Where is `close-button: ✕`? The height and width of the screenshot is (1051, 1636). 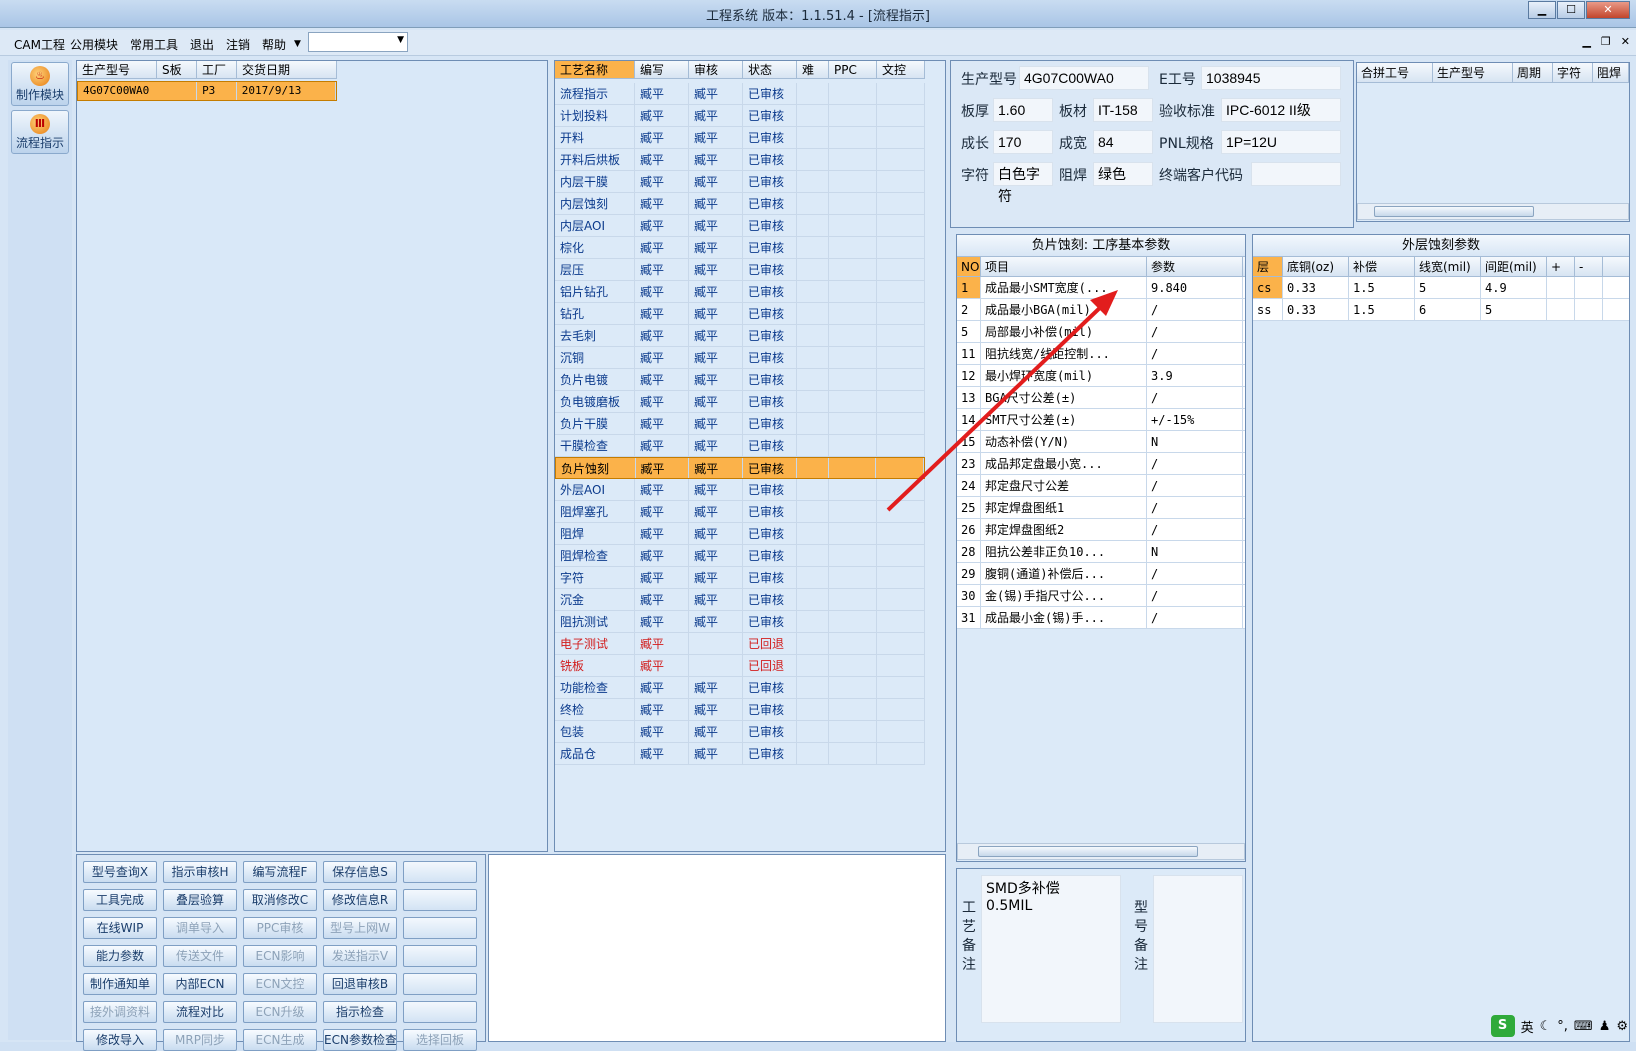 close-button: ✕ is located at coordinates (1608, 10).